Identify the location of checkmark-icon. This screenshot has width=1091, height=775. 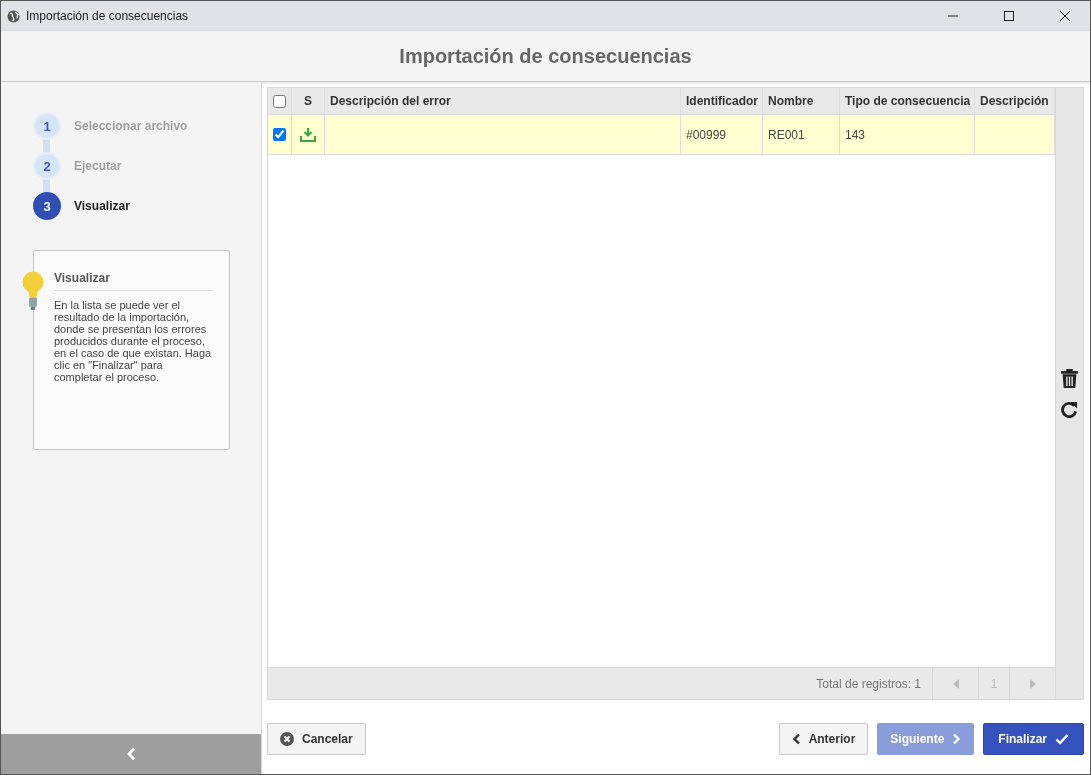
(1062, 739).